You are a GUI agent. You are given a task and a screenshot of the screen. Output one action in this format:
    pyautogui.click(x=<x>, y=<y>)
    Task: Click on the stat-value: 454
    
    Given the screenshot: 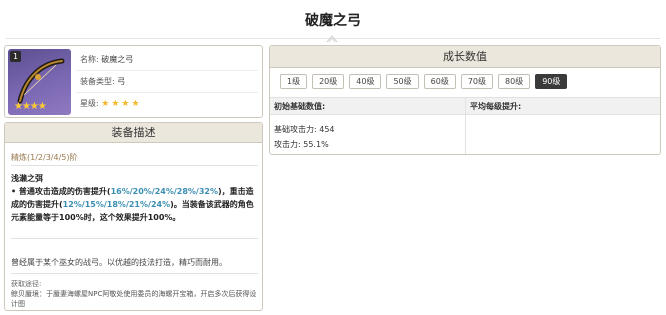 What is the action you would take?
    pyautogui.click(x=327, y=129)
    